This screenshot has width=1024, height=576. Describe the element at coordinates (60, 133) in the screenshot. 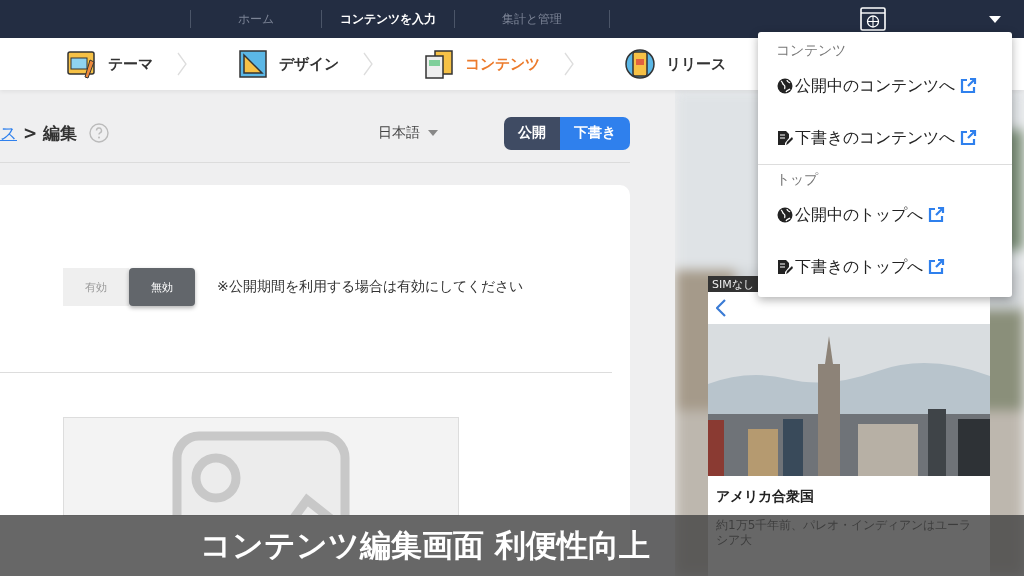

I see `page-title: 編集` at that location.